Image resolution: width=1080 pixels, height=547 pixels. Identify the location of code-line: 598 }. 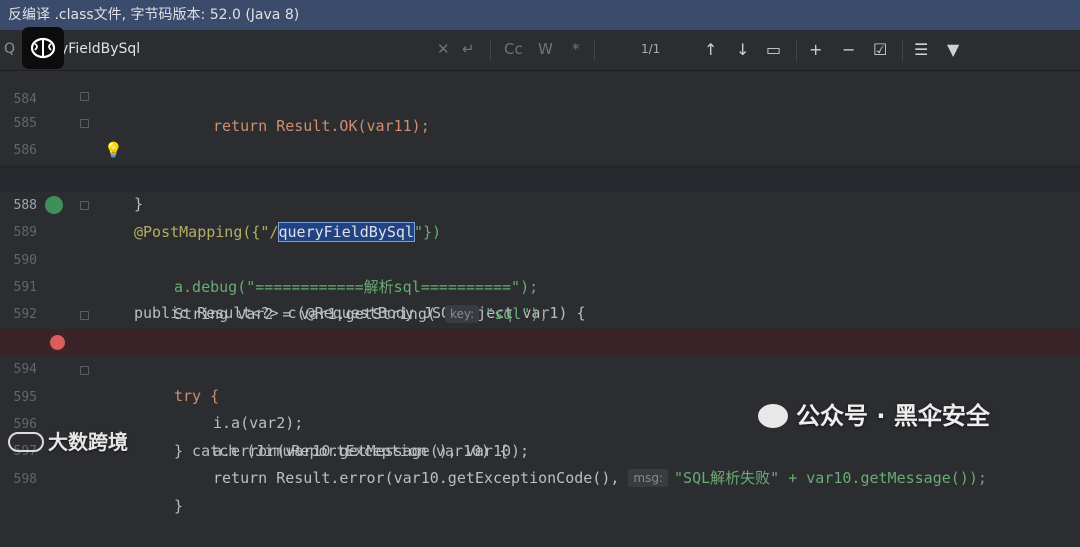
(540, 477).